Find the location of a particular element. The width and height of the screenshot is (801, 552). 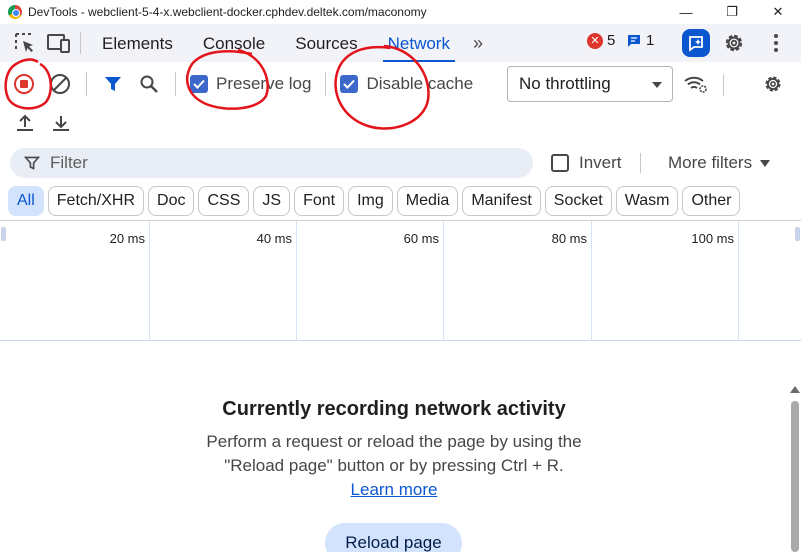

tab-elements: Elements is located at coordinates (137, 43).